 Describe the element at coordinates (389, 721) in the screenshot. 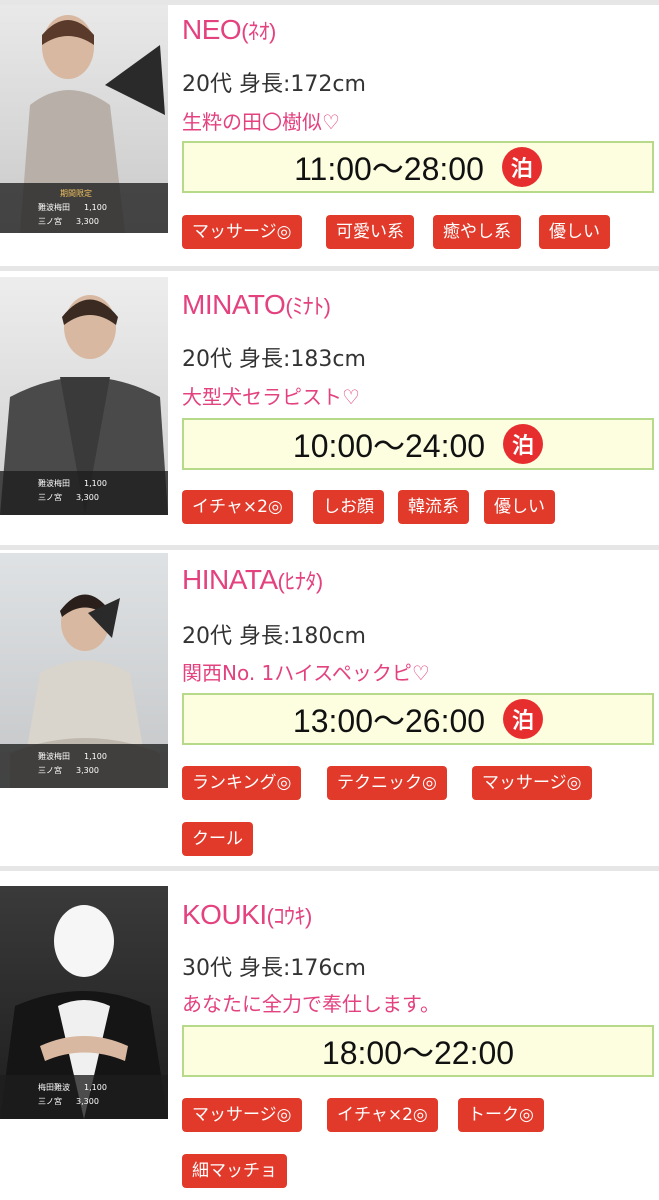

I see `hours-text: 13:00〜26:00` at that location.